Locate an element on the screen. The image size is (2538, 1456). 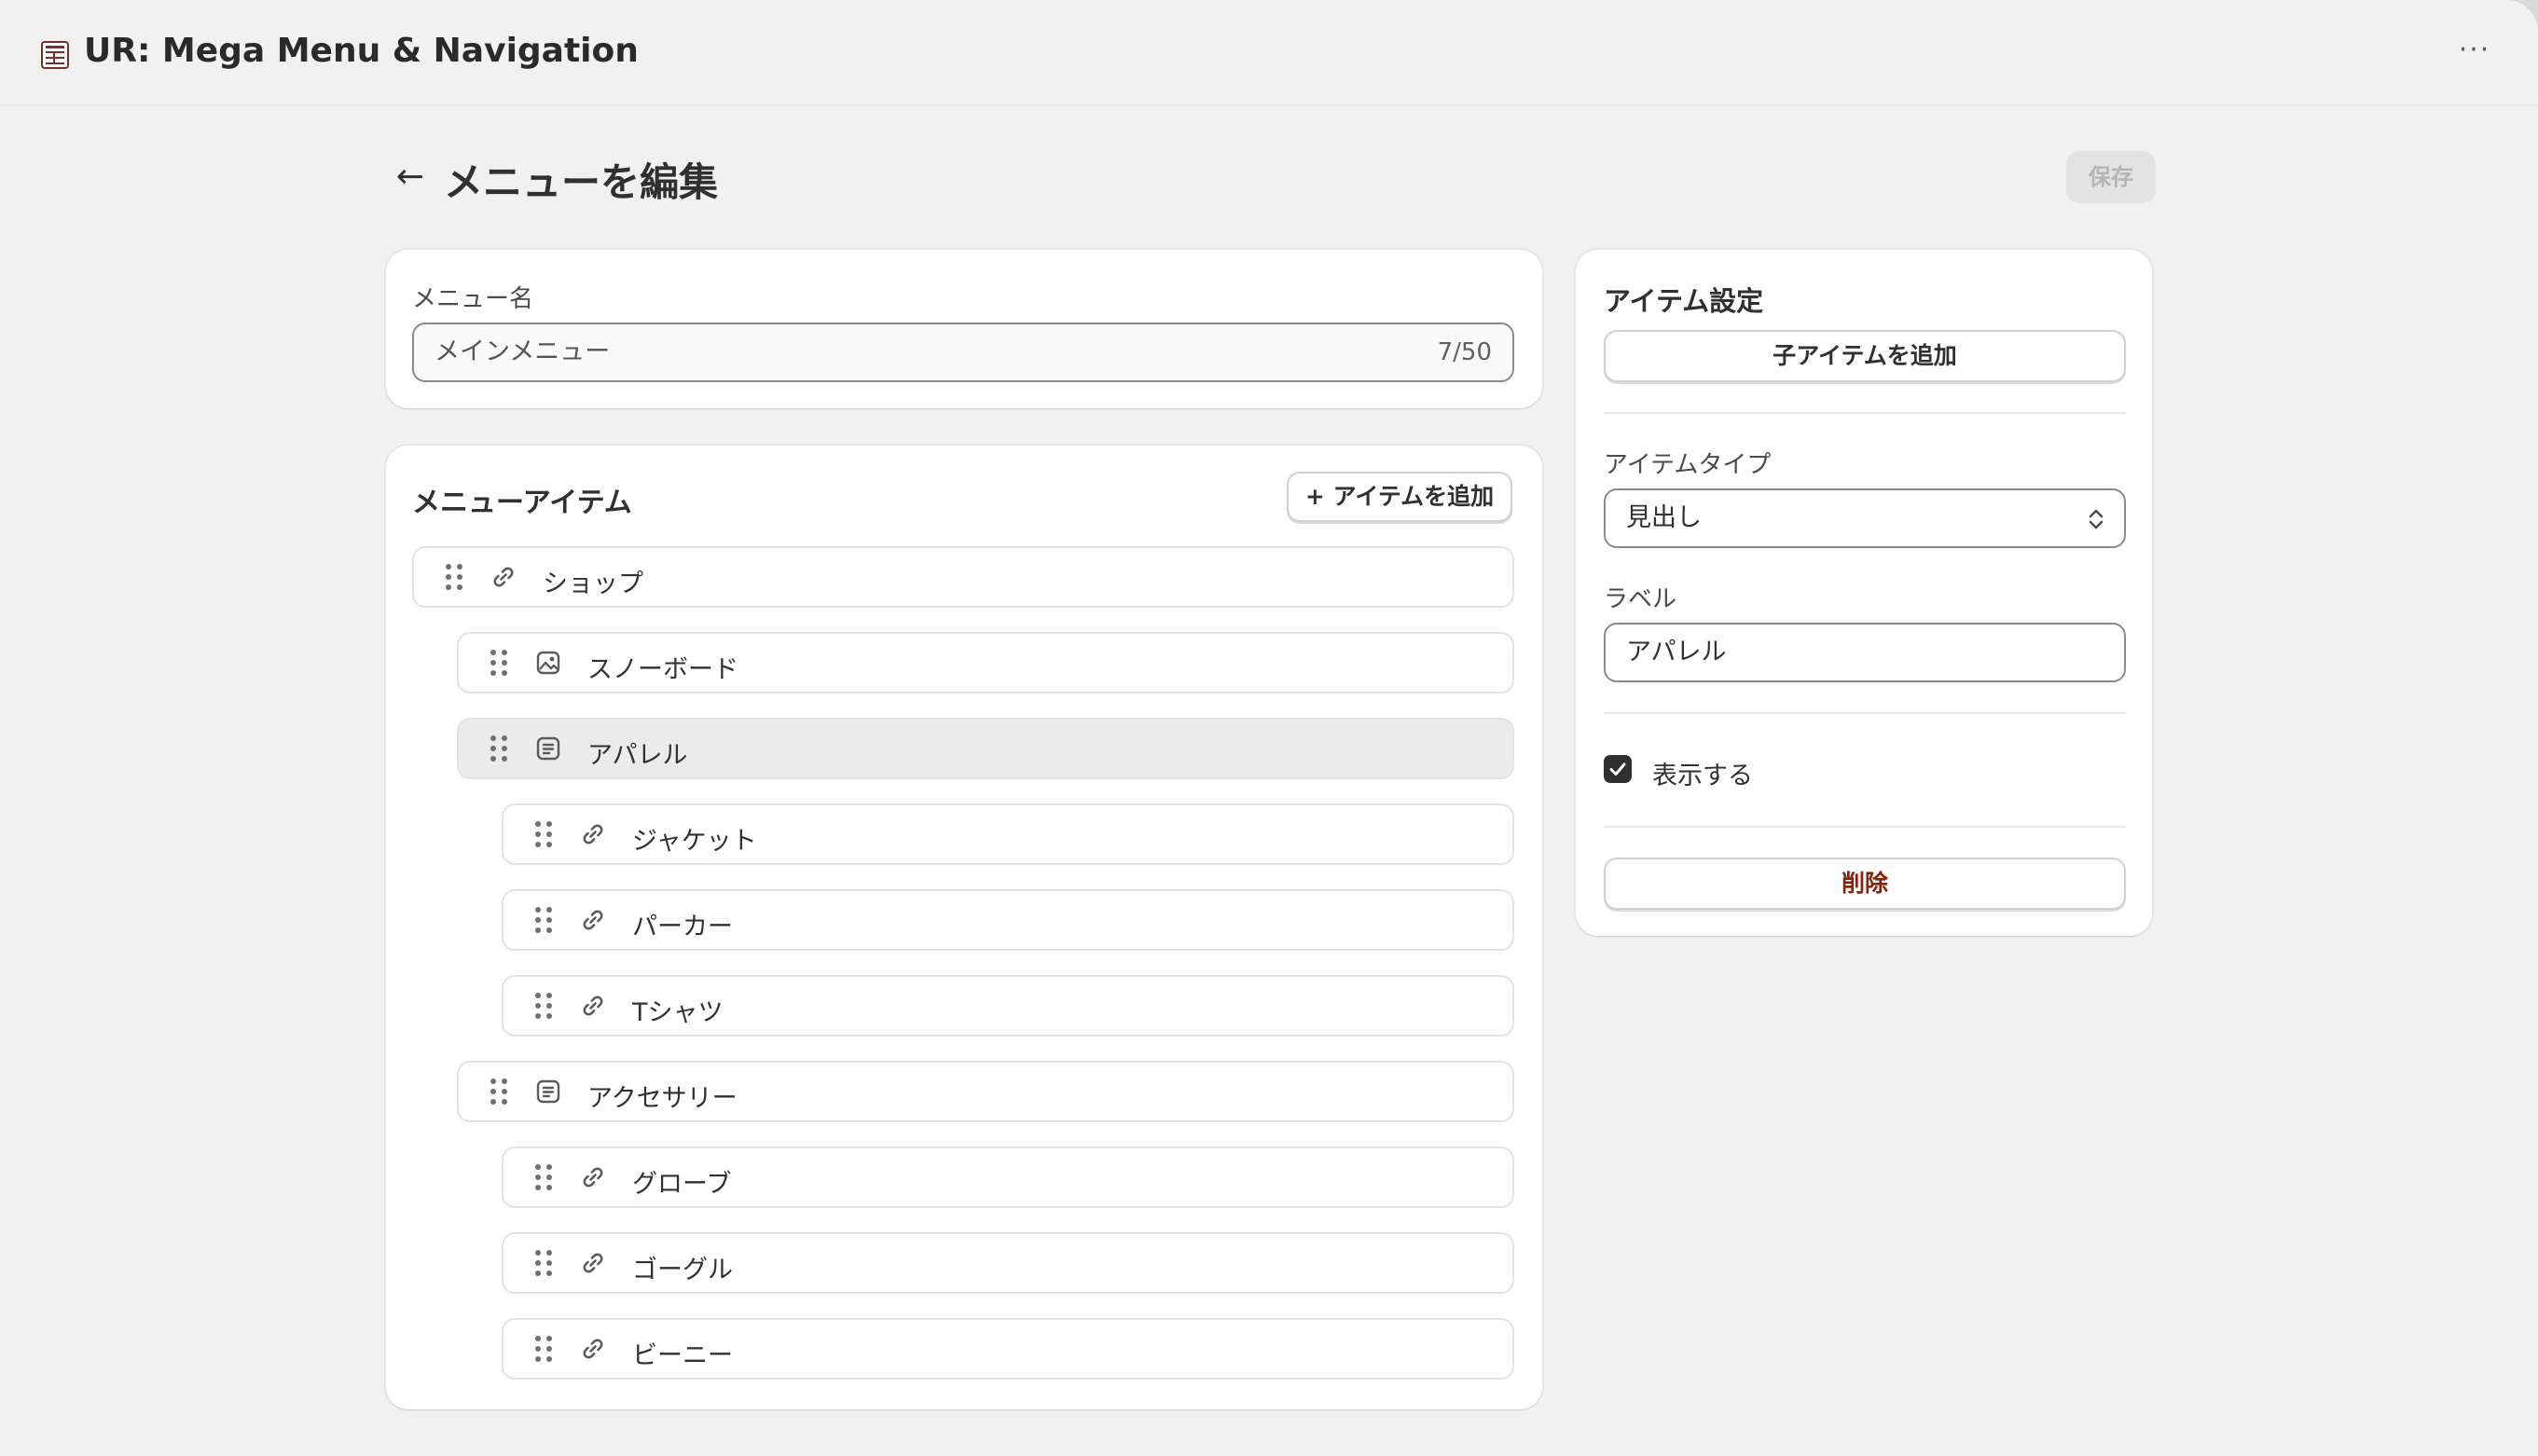
label-input-value: アパレル is located at coordinates (1677, 652).